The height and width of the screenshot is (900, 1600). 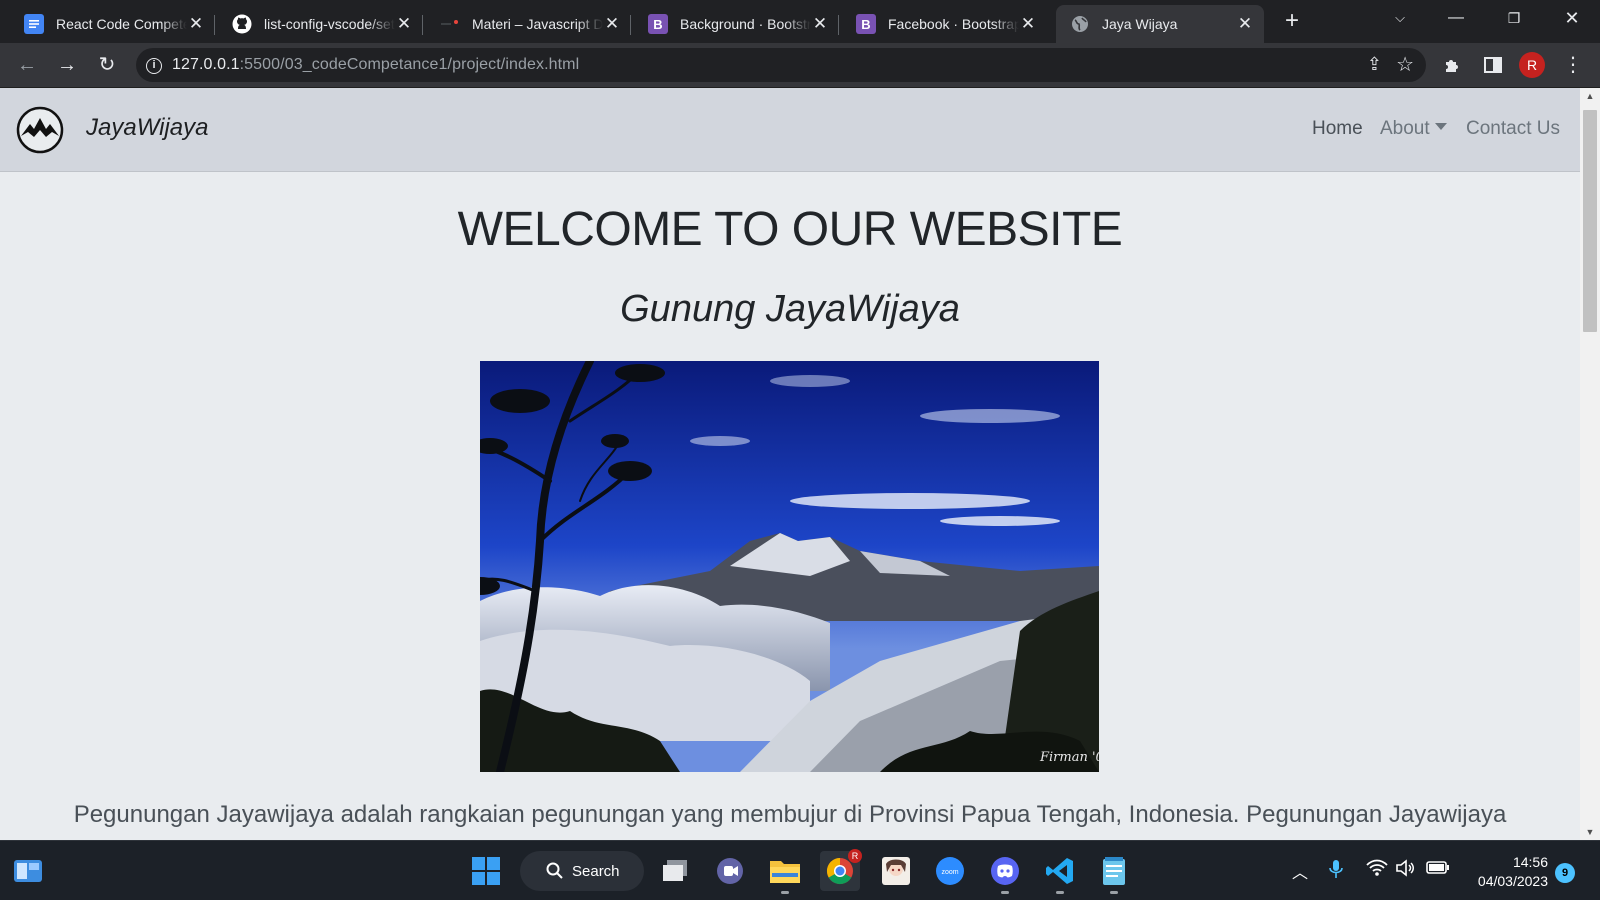 I want to click on reload-button: ↻, so click(x=107, y=65).